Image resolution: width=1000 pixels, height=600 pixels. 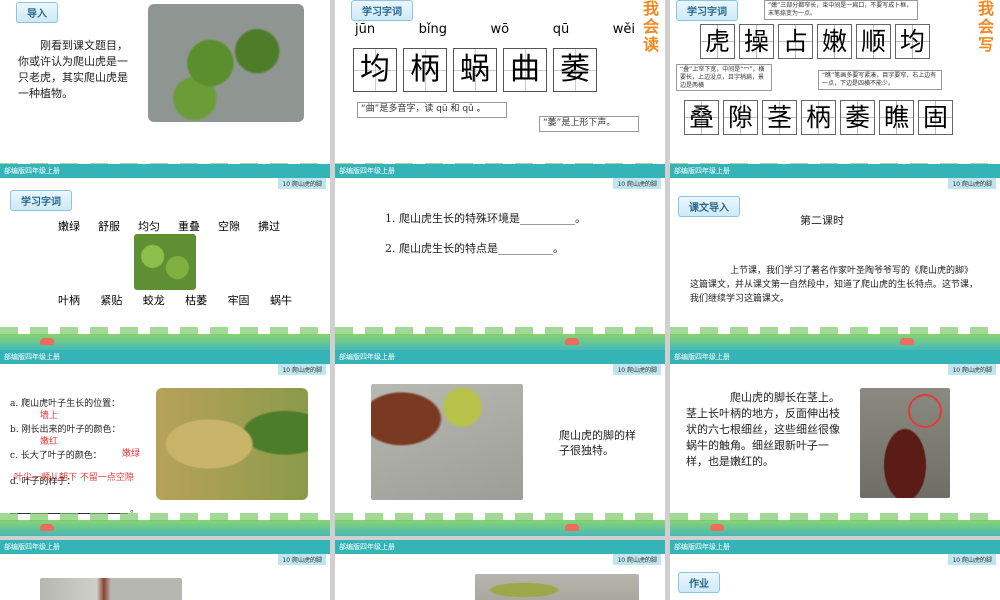 What do you see at coordinates (474, 248) in the screenshot?
I see `question-2: 2. 爬山虎生长的特点是__________。` at bounding box center [474, 248].